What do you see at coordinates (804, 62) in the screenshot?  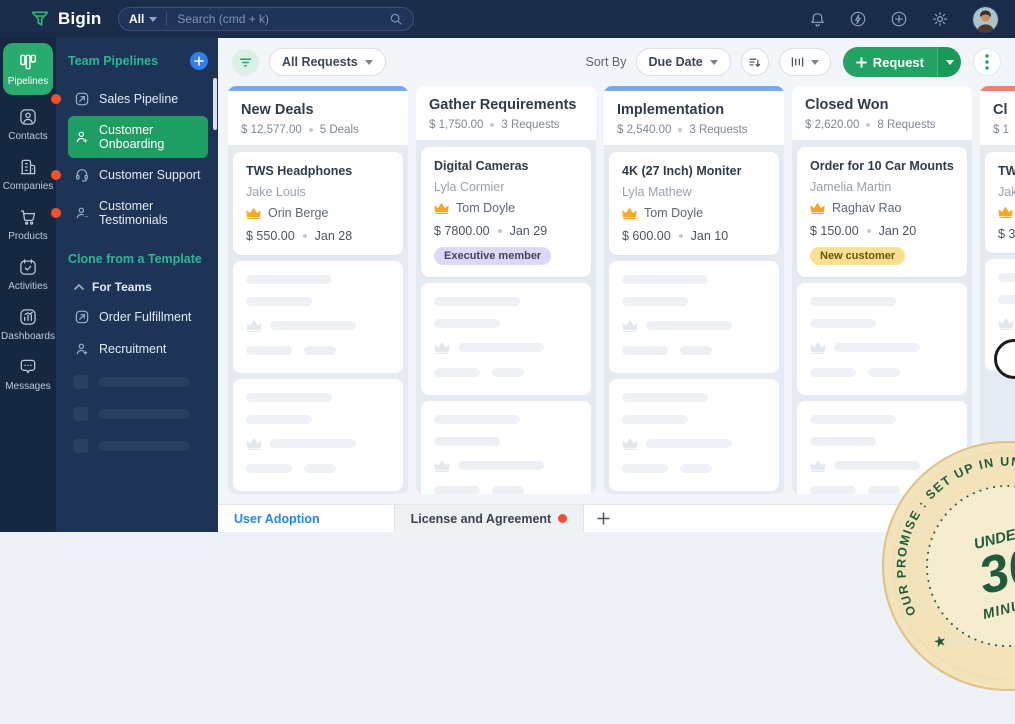 I see `column-layout-dropdown` at bounding box center [804, 62].